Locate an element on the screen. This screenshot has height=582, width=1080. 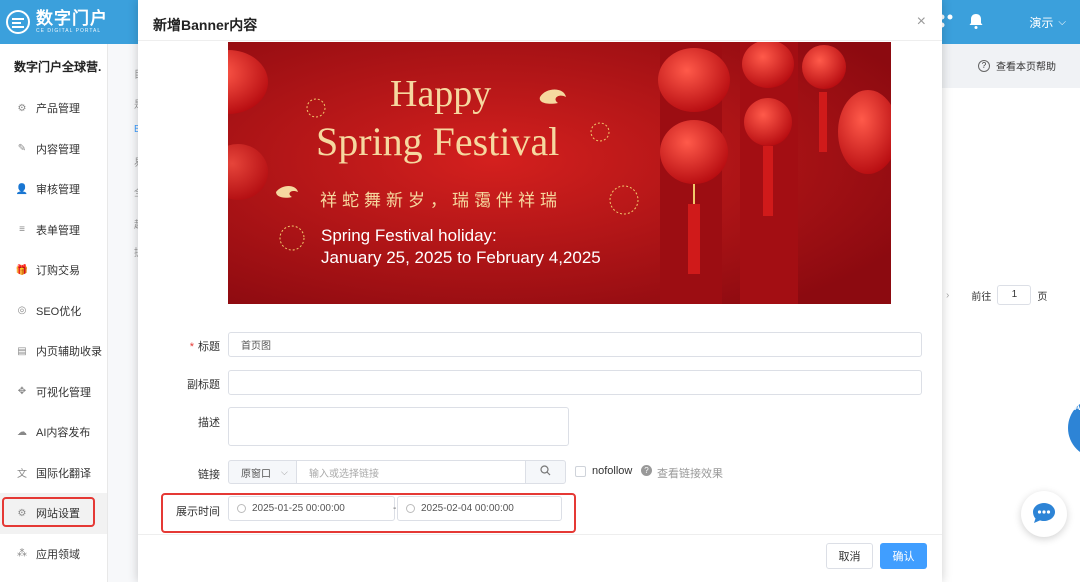
subtitle-label: 副标题 is located at coordinates (203, 385).